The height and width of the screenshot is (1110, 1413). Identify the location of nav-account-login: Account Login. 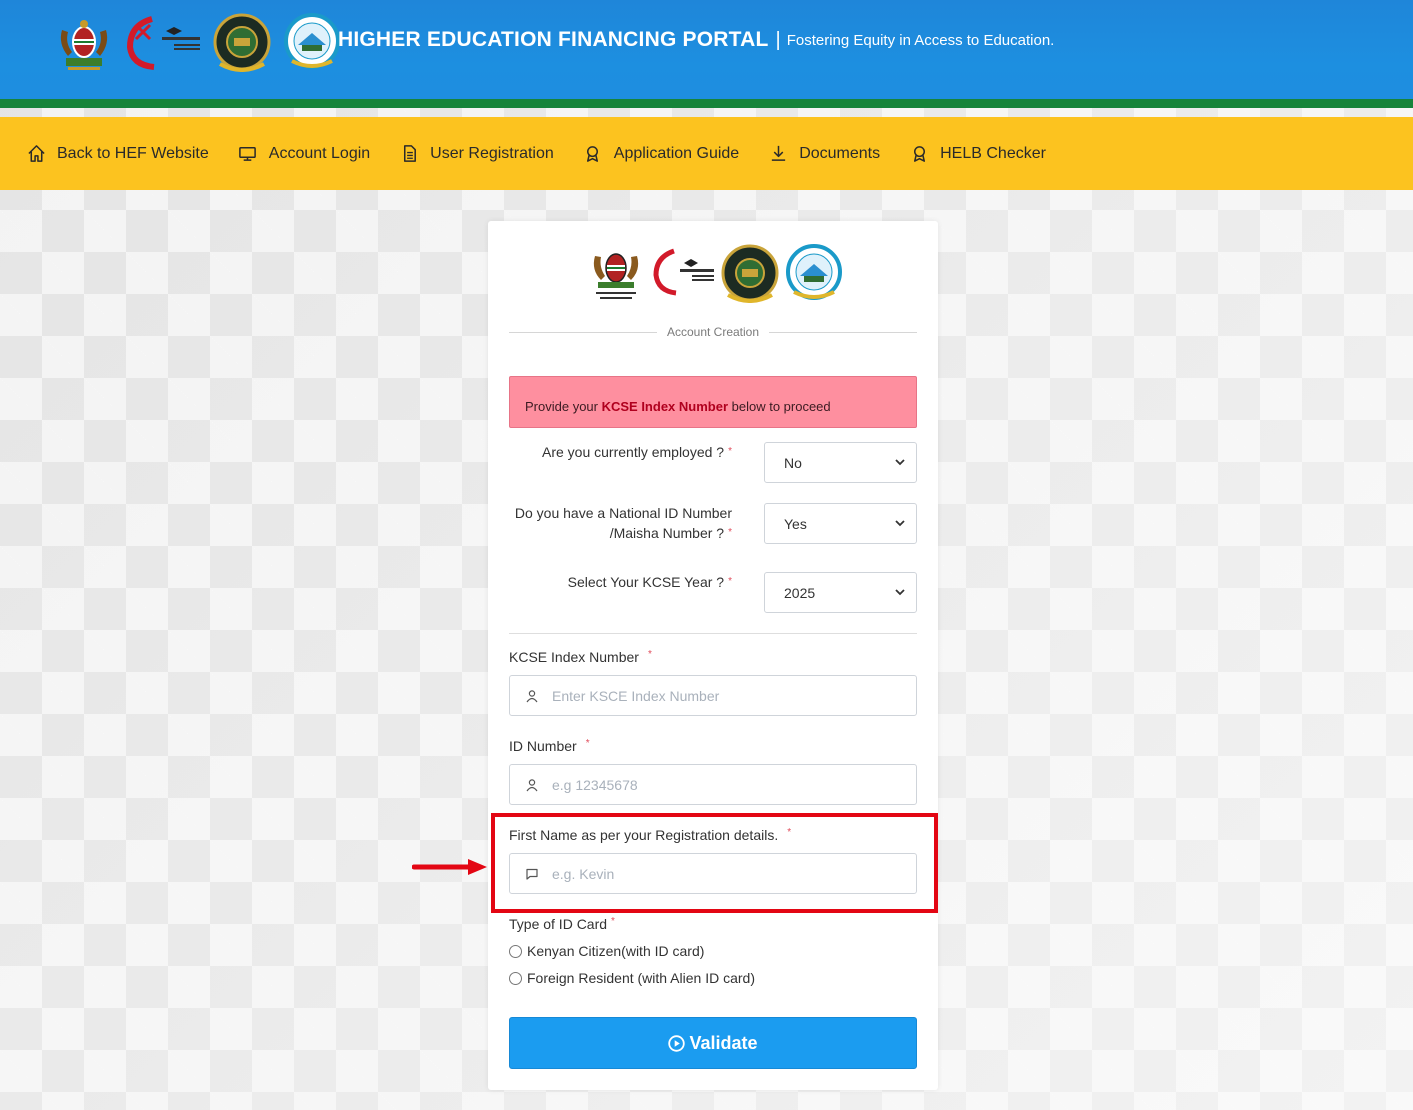
(304, 154).